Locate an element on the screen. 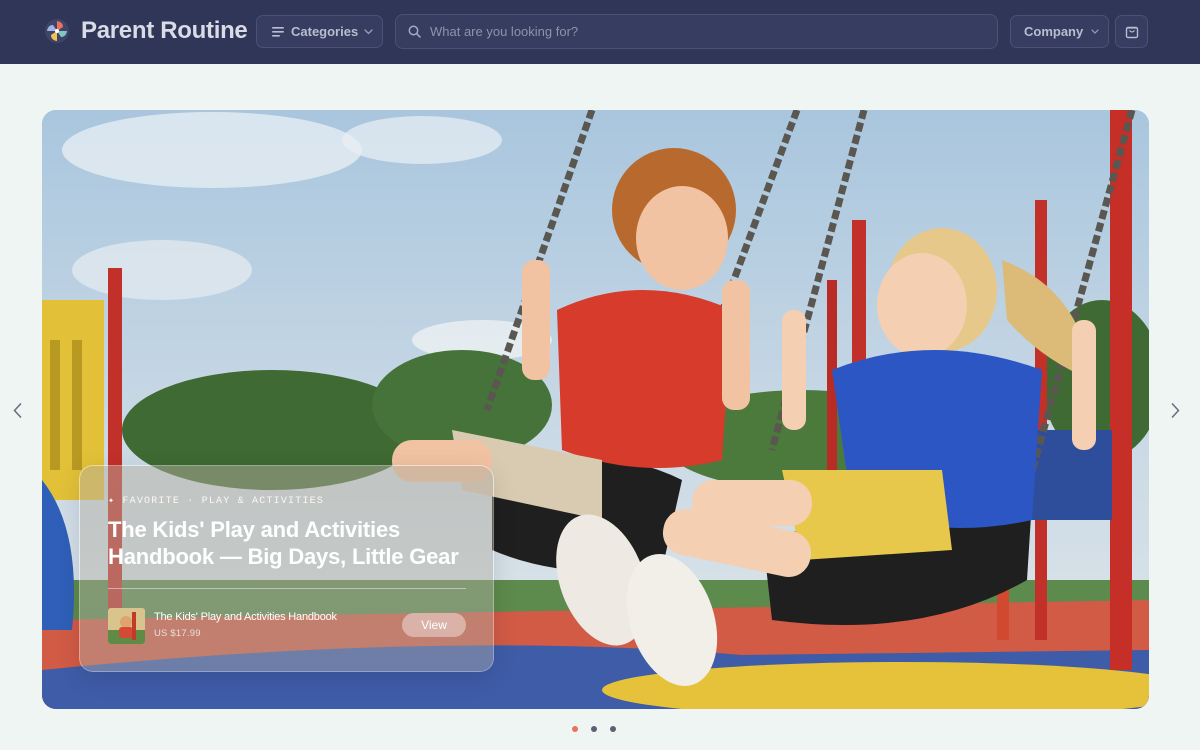 This screenshot has width=1200, height=750. search-input is located at coordinates (690, 31).